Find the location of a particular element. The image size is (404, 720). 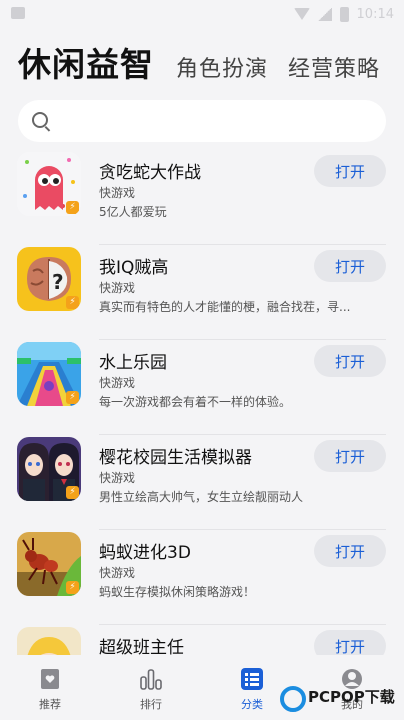

app-name: 蚂蚁进化3D is located at coordinates (145, 553).